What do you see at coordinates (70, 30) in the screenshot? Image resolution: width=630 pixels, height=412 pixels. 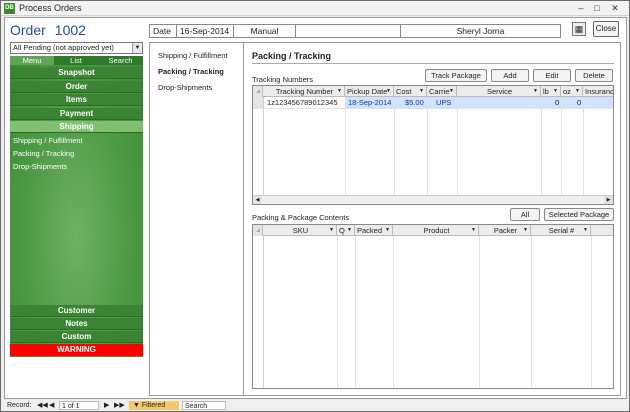 I see `order-number: 1002` at bounding box center [70, 30].